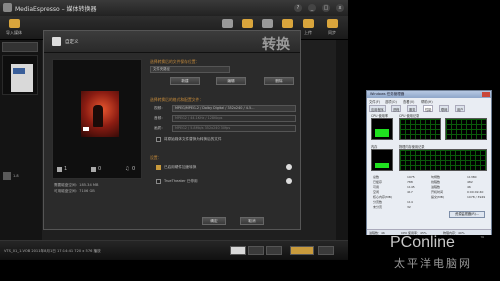 The image size is (500, 281). Describe the element at coordinates (21, 140) in the screenshot. I see `media-library-panel: 1.8` at that location.